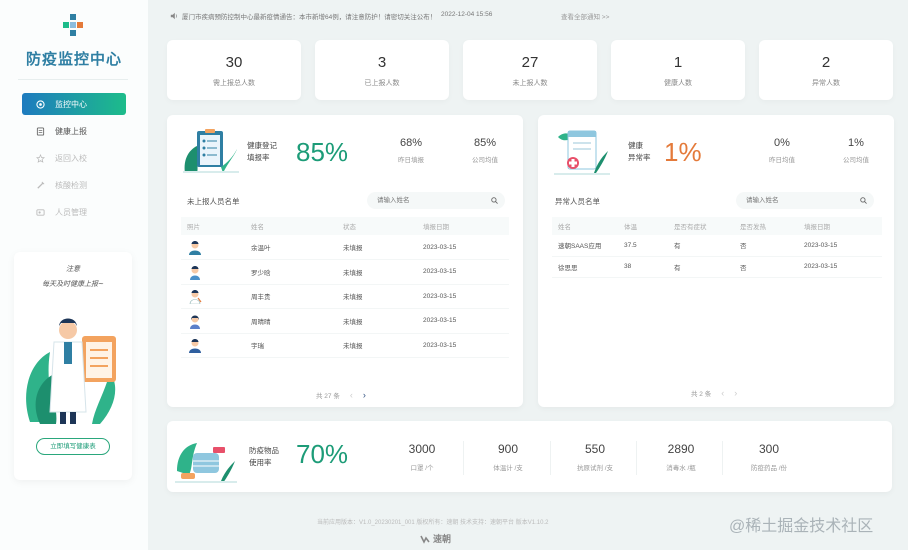  Describe the element at coordinates (260, 462) in the screenshot. I see `supplies-rate-label-2: 使用率` at that location.